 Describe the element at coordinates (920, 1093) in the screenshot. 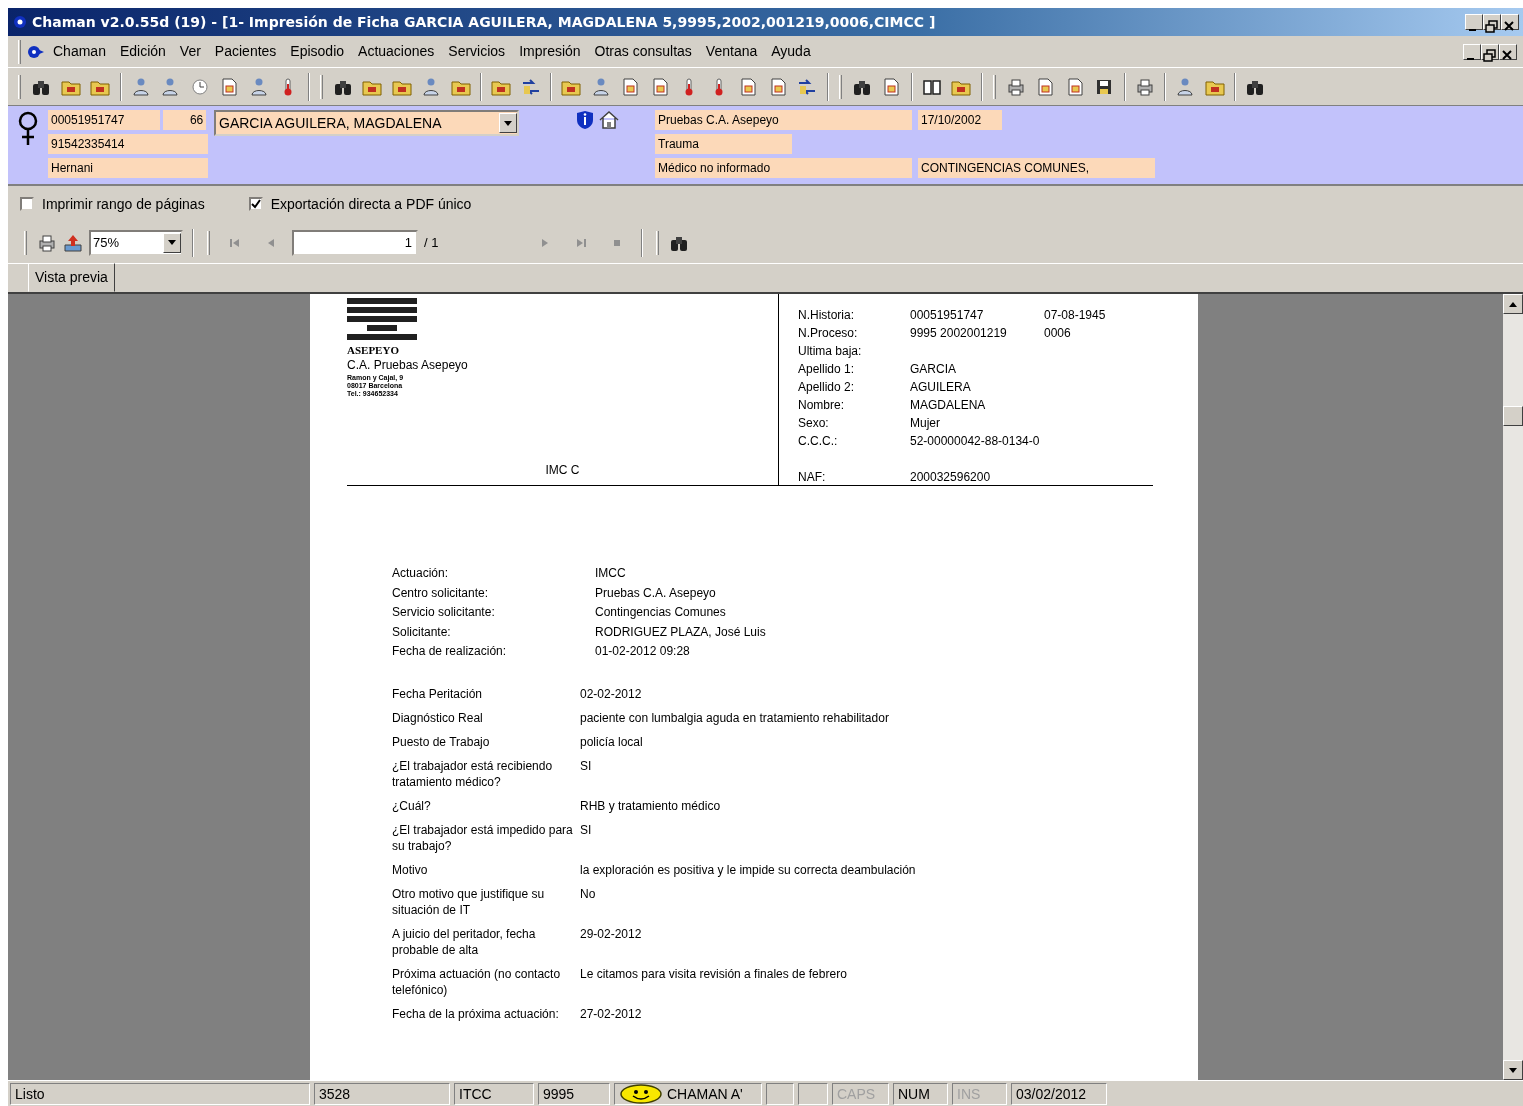

I see `status-panel: NUM` at that location.